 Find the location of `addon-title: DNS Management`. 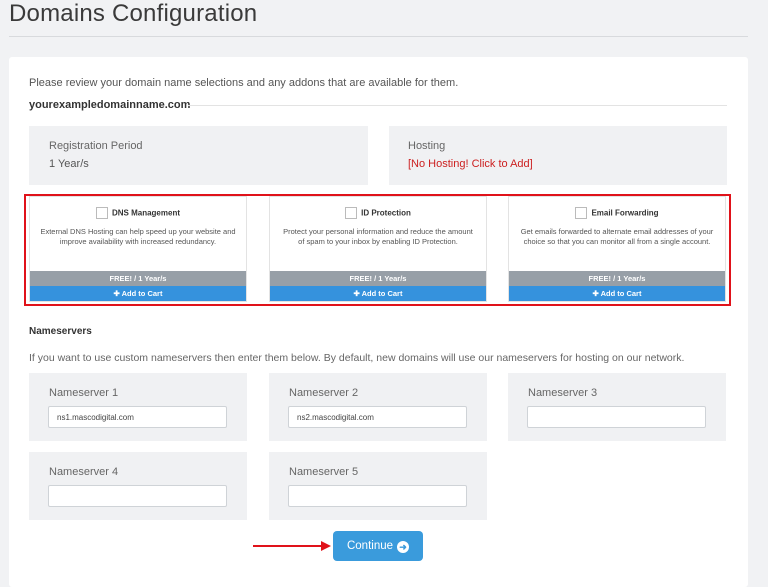

addon-title: DNS Management is located at coordinates (145, 213).